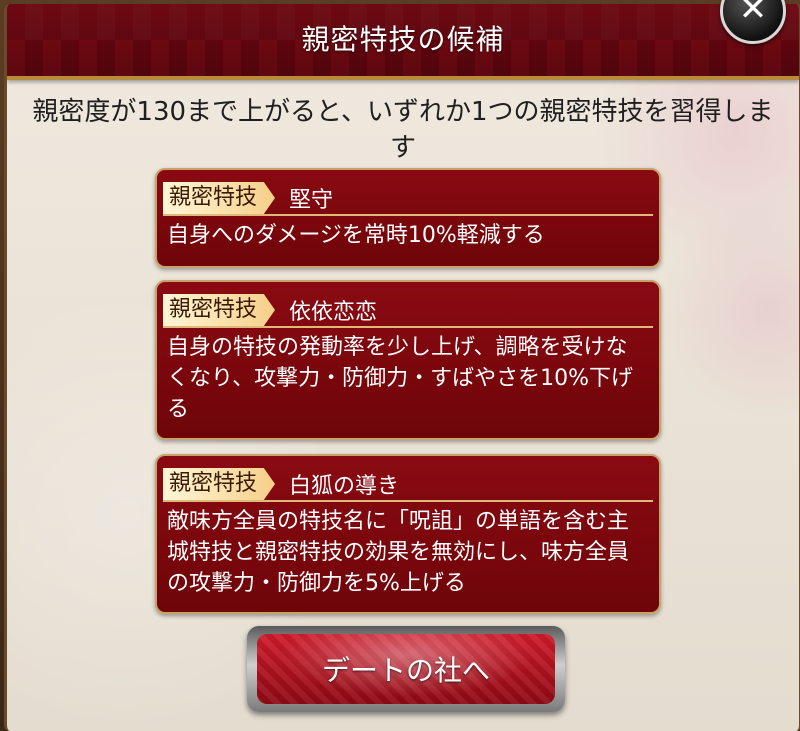 The width and height of the screenshot is (800, 731). What do you see at coordinates (333, 312) in the screenshot?
I see `skill-name: 依依恋恋` at bounding box center [333, 312].